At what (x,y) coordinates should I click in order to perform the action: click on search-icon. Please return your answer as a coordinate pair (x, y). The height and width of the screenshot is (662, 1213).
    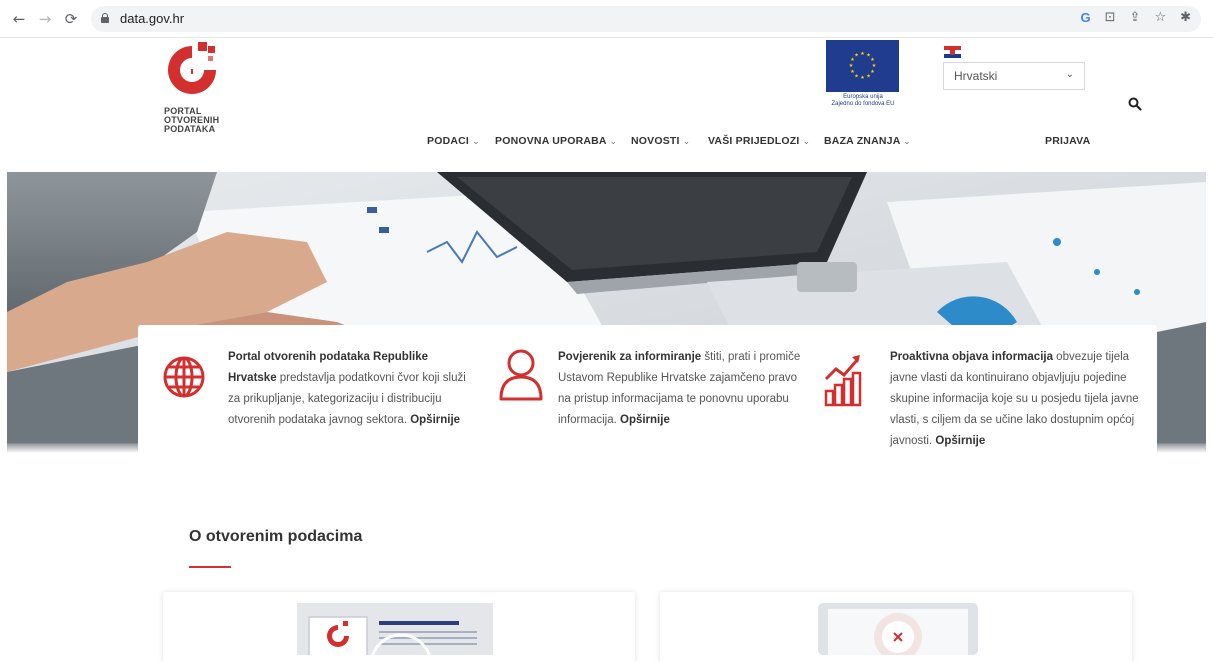
    Looking at the image, I should click on (1135, 104).